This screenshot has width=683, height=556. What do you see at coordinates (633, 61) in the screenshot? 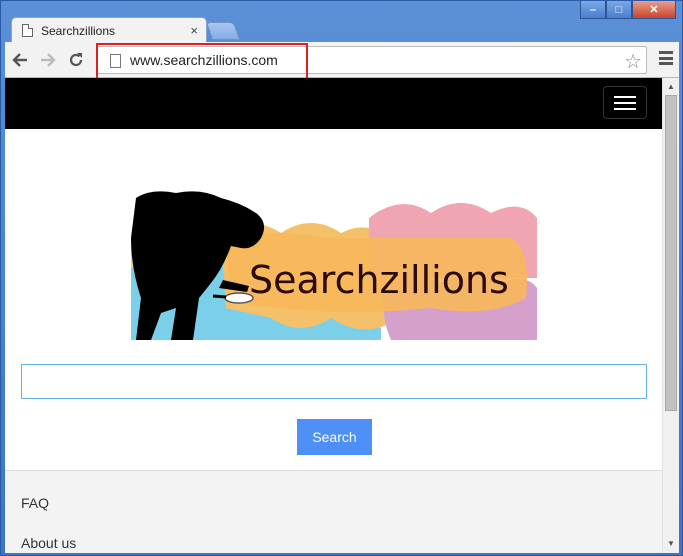
I see `bookmark-star-icon: ☆` at bounding box center [633, 61].